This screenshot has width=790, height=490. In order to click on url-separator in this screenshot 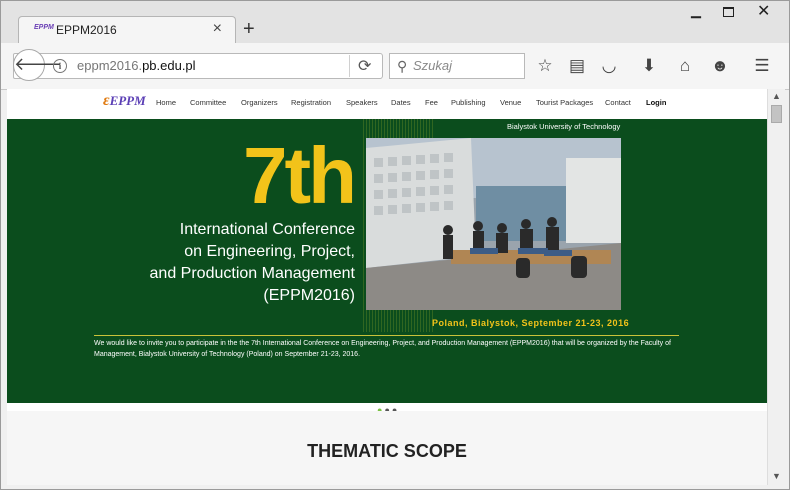, I will do `click(349, 66)`.